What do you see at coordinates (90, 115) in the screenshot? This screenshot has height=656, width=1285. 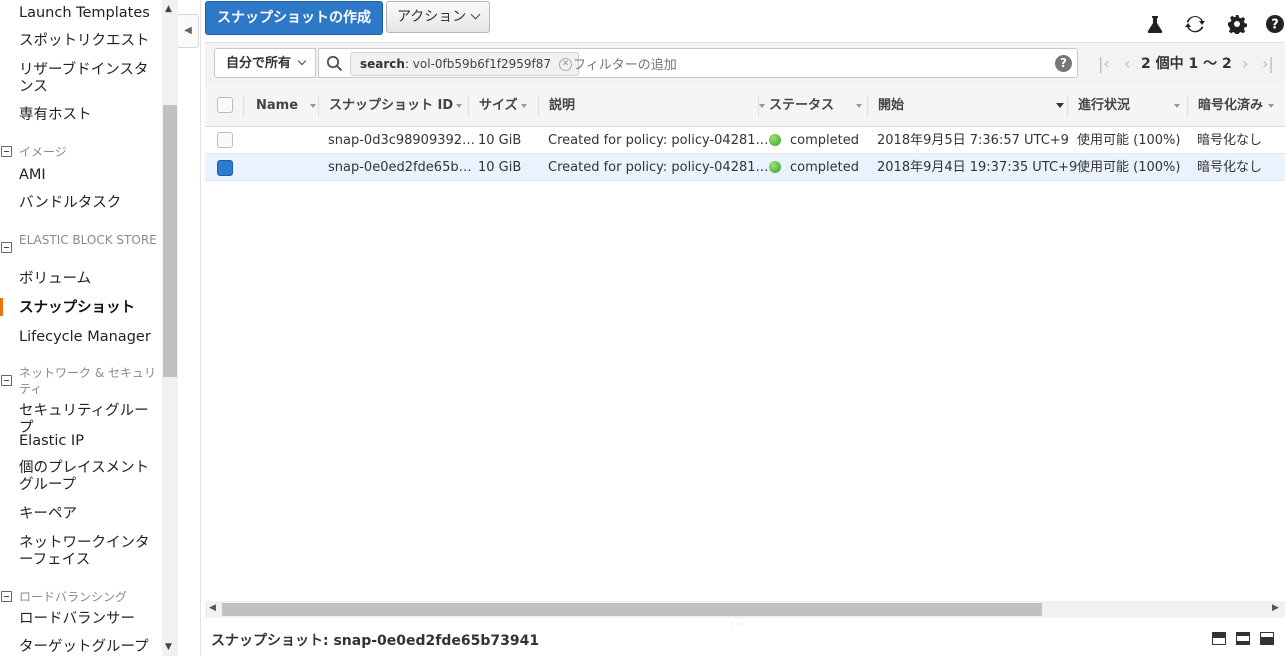 I see `sidebar-item-dedicated-hosts: 専有ホスト` at bounding box center [90, 115].